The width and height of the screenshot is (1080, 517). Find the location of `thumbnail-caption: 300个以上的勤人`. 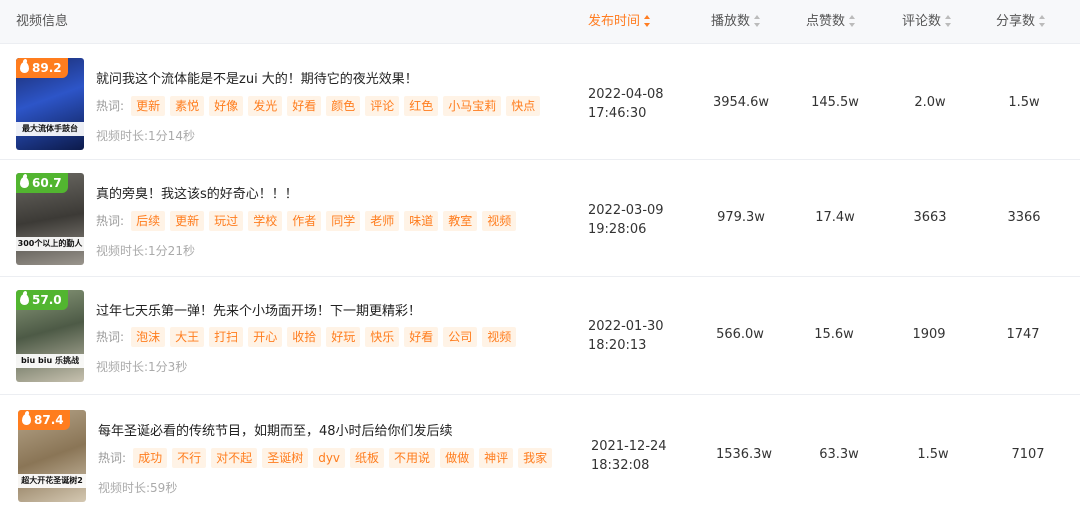

thumbnail-caption: 300个以上的勤人 is located at coordinates (50, 244).